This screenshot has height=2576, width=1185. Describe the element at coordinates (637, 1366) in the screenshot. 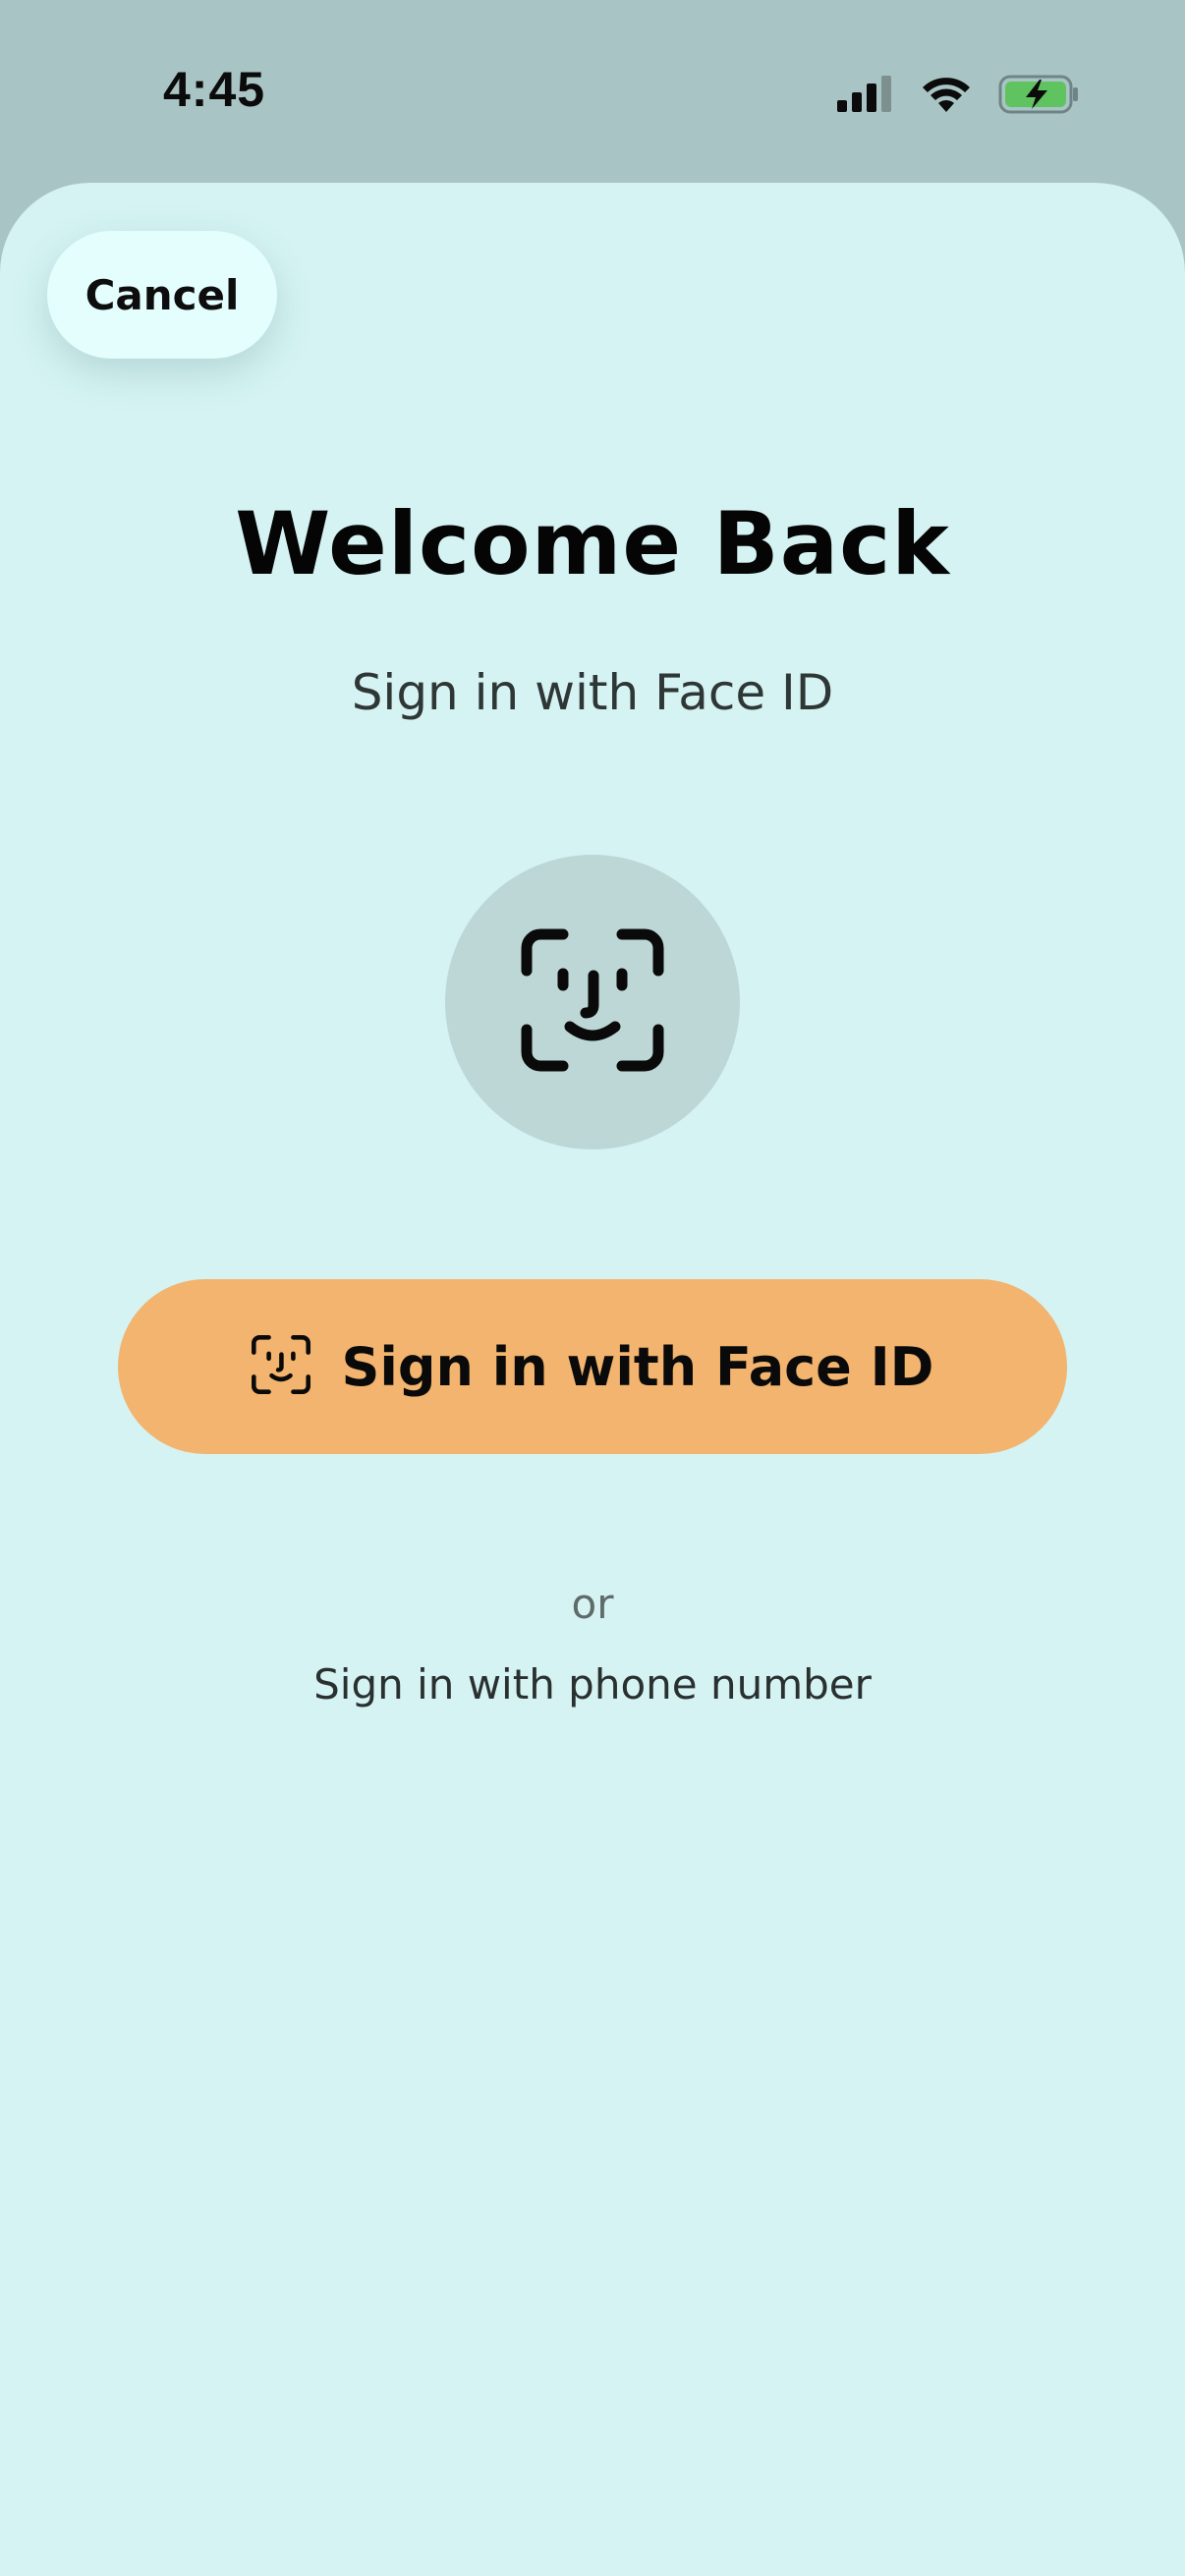

I see `face-id-signin-label: Sign in with Face ID` at that location.